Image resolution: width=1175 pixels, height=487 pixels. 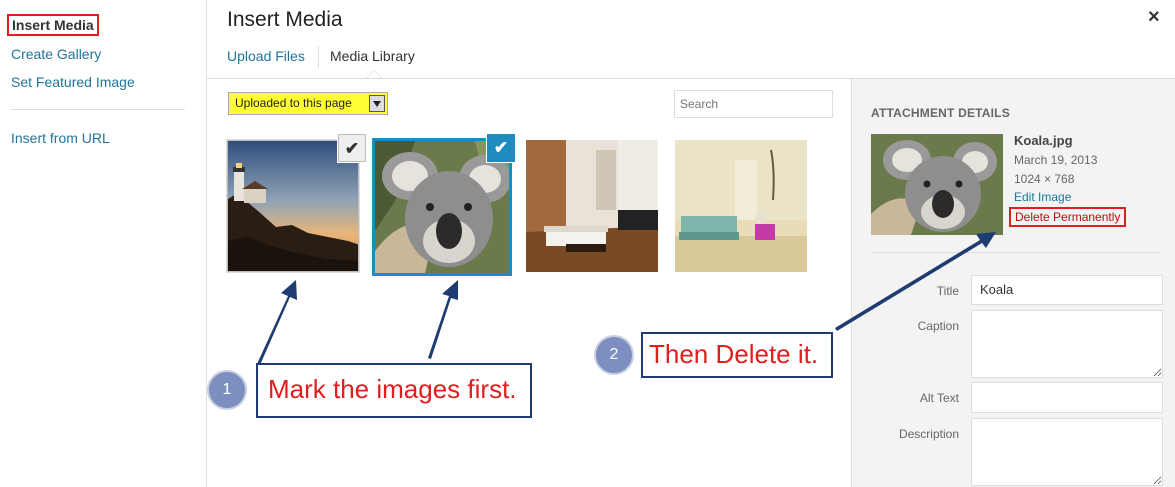 I want to click on koala-image, so click(x=937, y=184).